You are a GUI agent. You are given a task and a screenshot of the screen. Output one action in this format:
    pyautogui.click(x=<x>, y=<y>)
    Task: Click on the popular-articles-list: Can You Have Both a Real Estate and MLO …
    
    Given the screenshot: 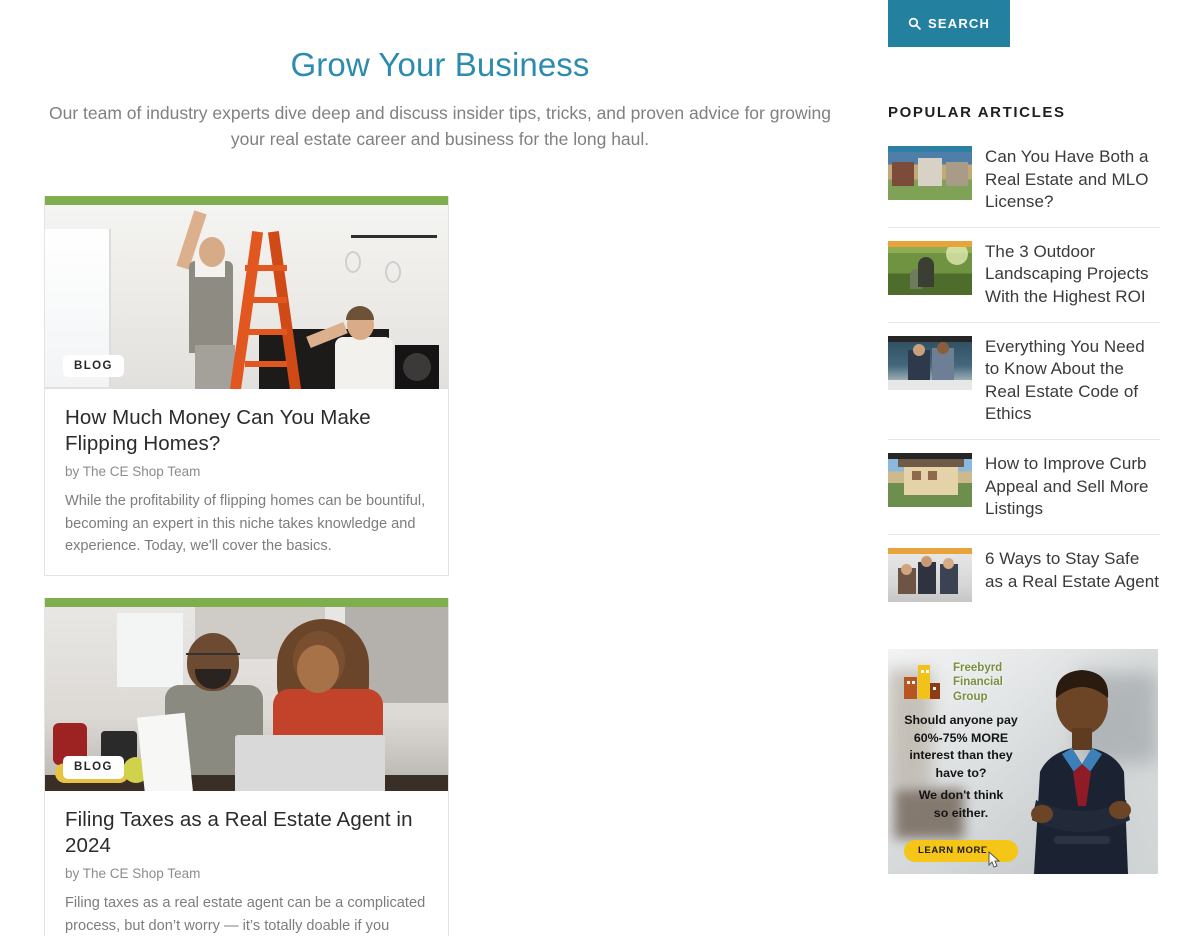 What is the action you would take?
    pyautogui.click(x=1024, y=374)
    